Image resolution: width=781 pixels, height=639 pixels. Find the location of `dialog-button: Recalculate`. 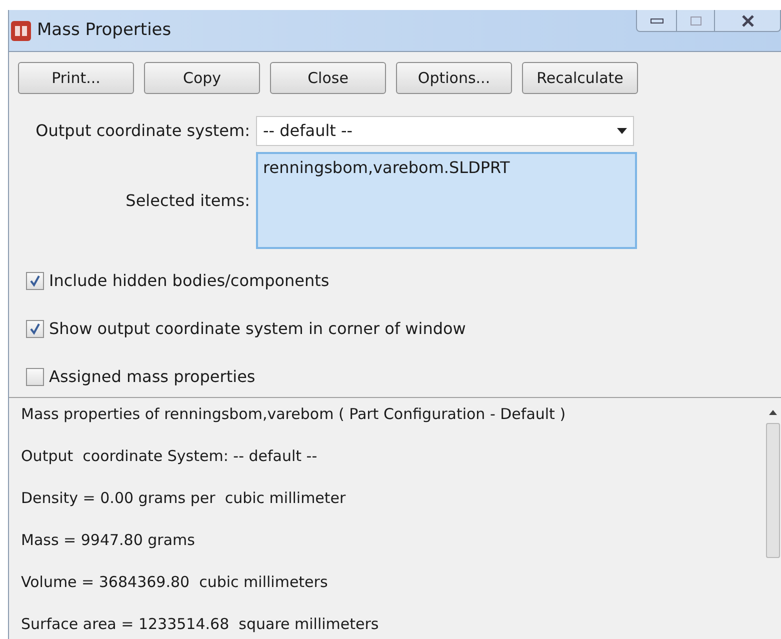

dialog-button: Recalculate is located at coordinates (580, 78).